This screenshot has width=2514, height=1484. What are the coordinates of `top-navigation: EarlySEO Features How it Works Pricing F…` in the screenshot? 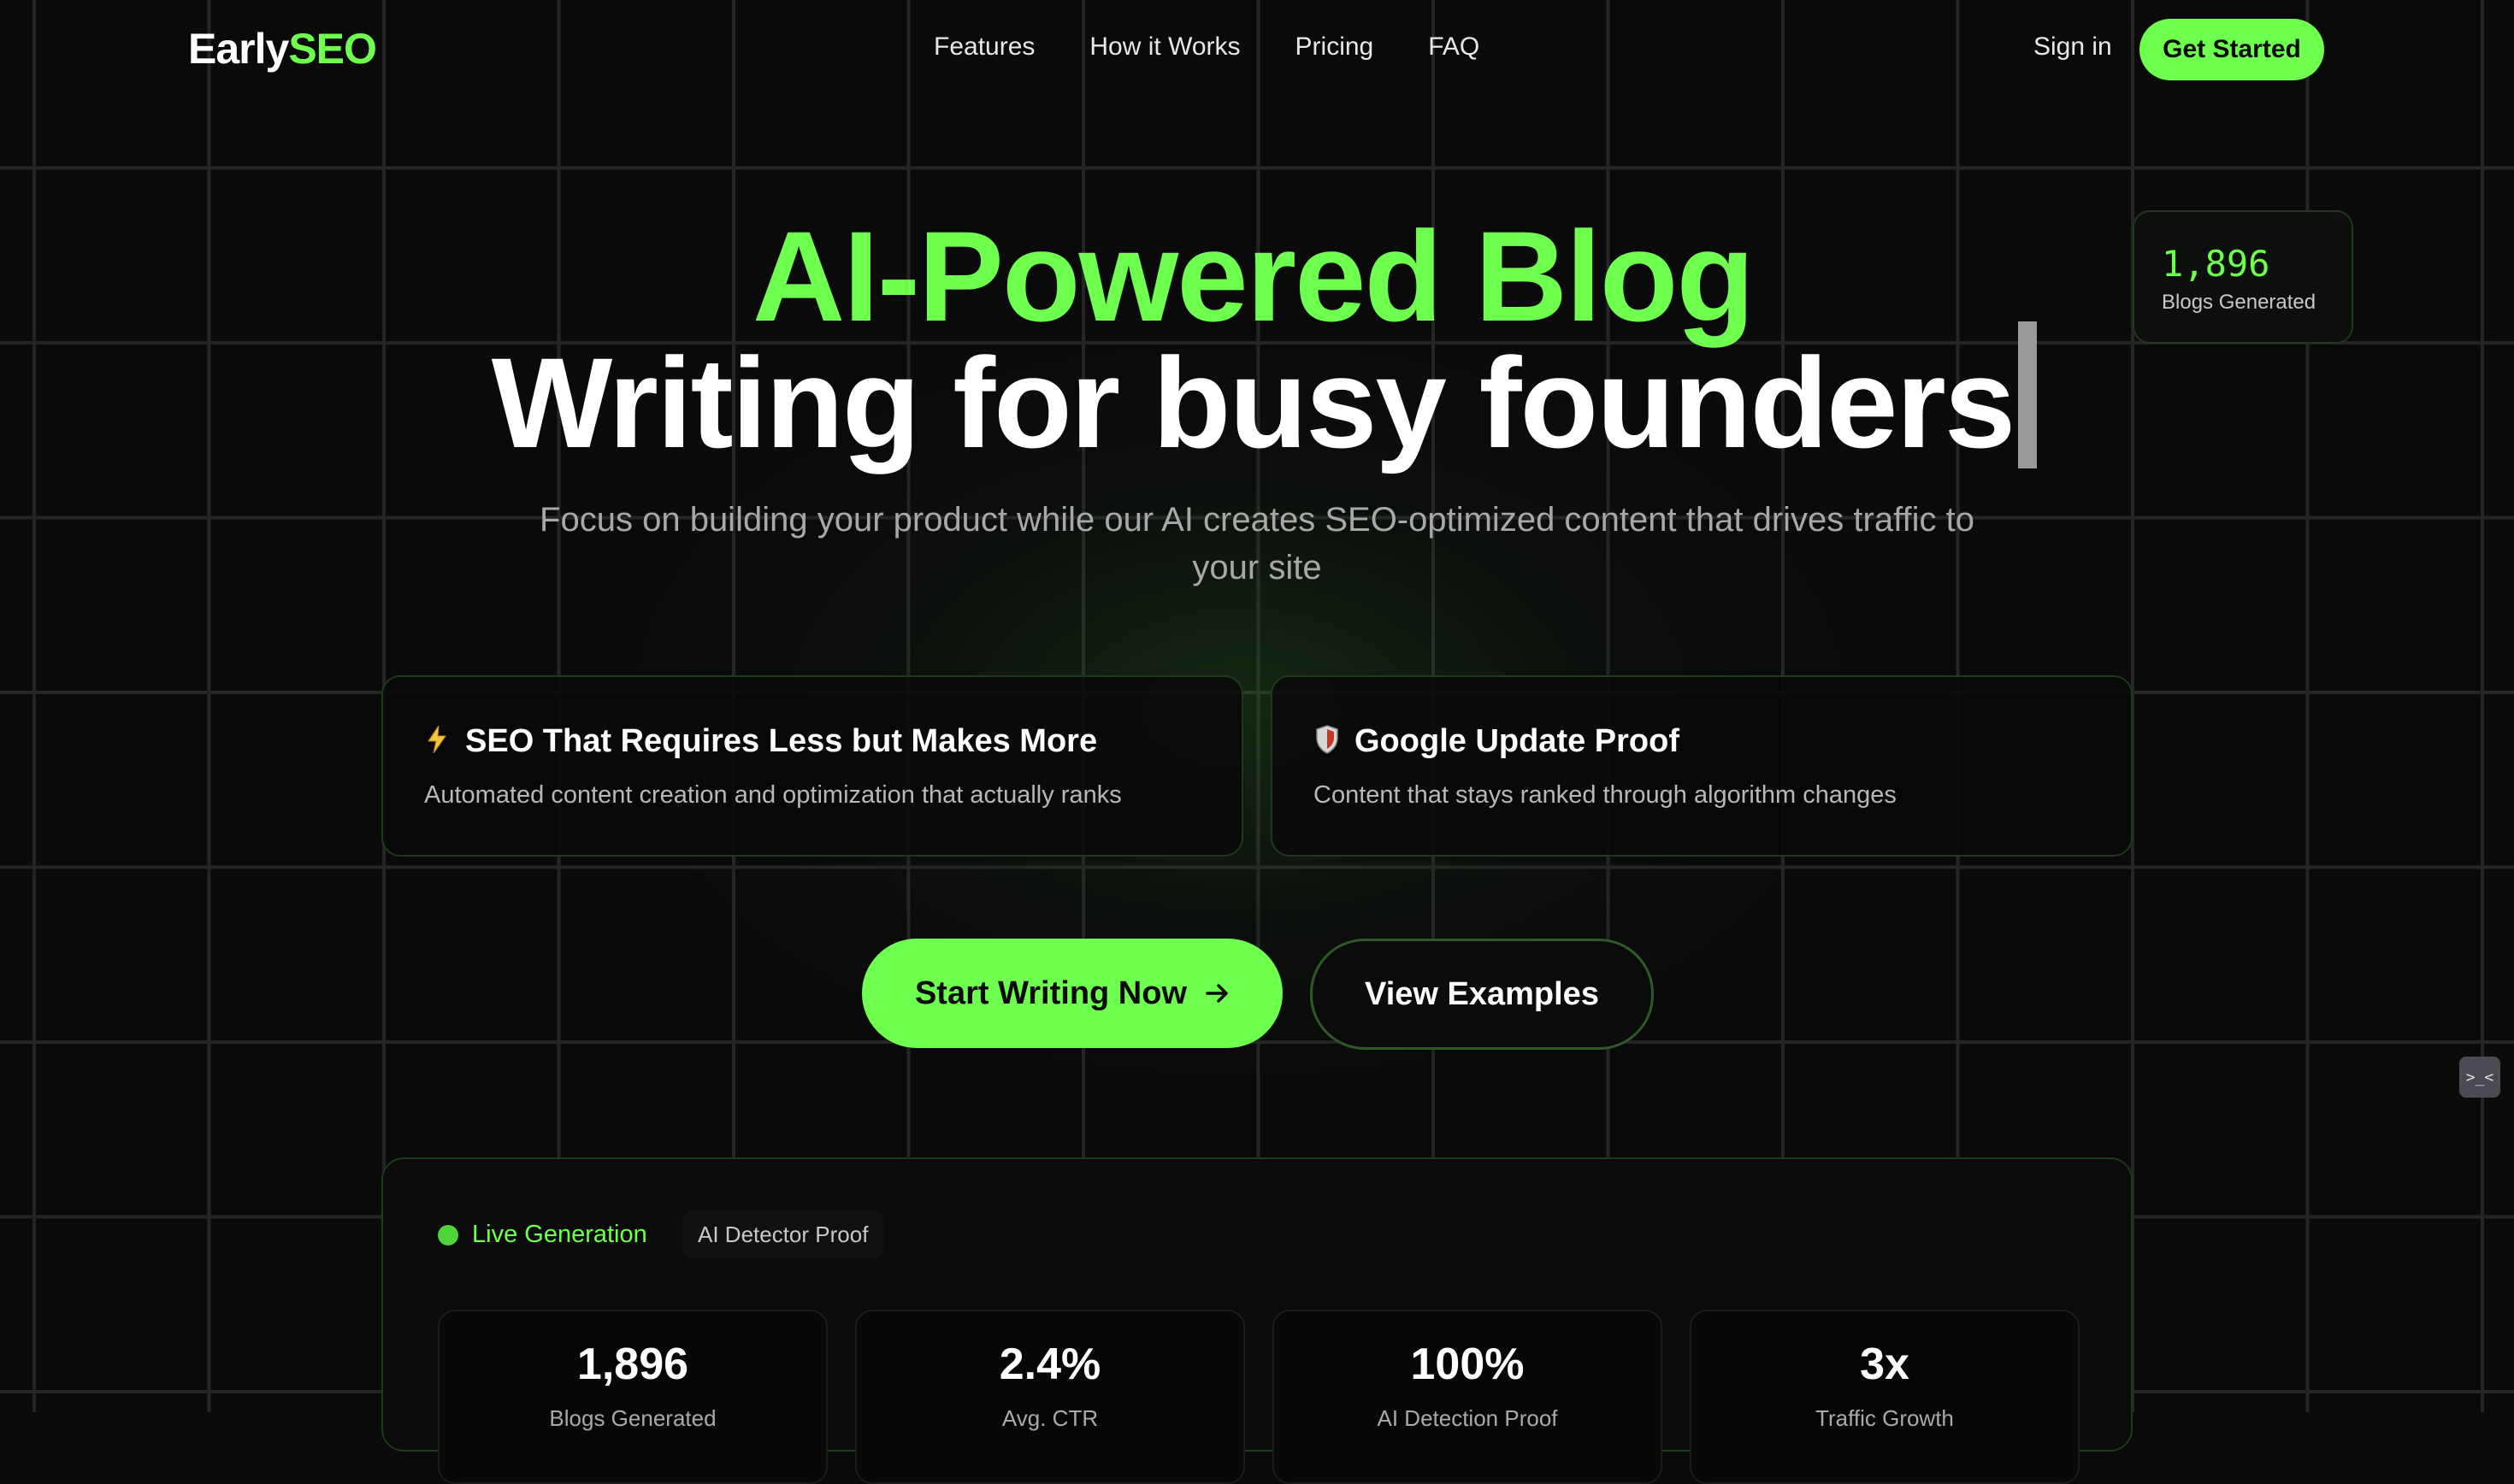 It's located at (1257, 49).